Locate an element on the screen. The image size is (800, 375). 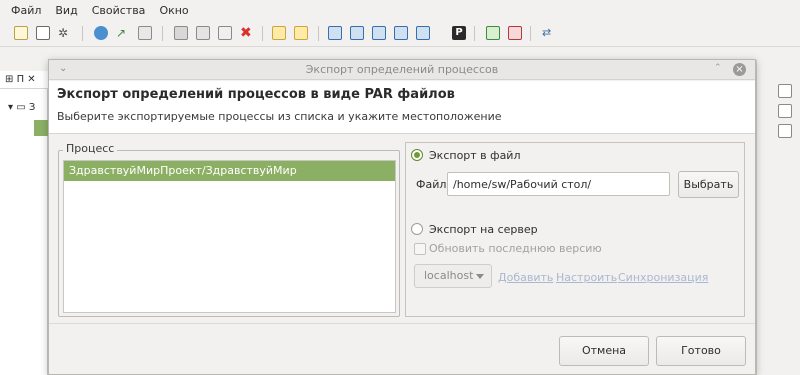
finish-button: Готово is located at coordinates (701, 351).